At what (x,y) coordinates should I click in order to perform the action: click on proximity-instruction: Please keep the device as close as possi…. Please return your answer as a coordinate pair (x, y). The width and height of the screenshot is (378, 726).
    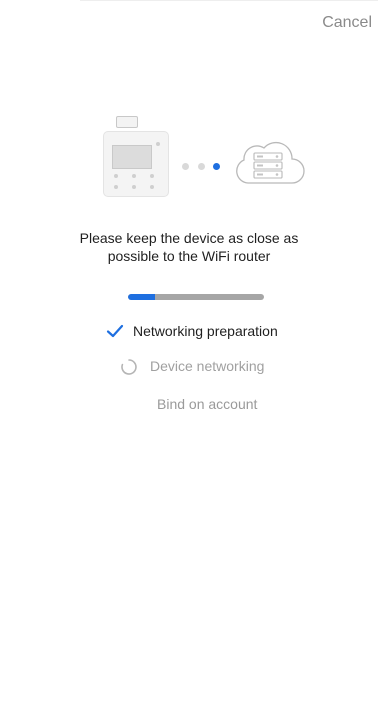
    Looking at the image, I should click on (189, 247).